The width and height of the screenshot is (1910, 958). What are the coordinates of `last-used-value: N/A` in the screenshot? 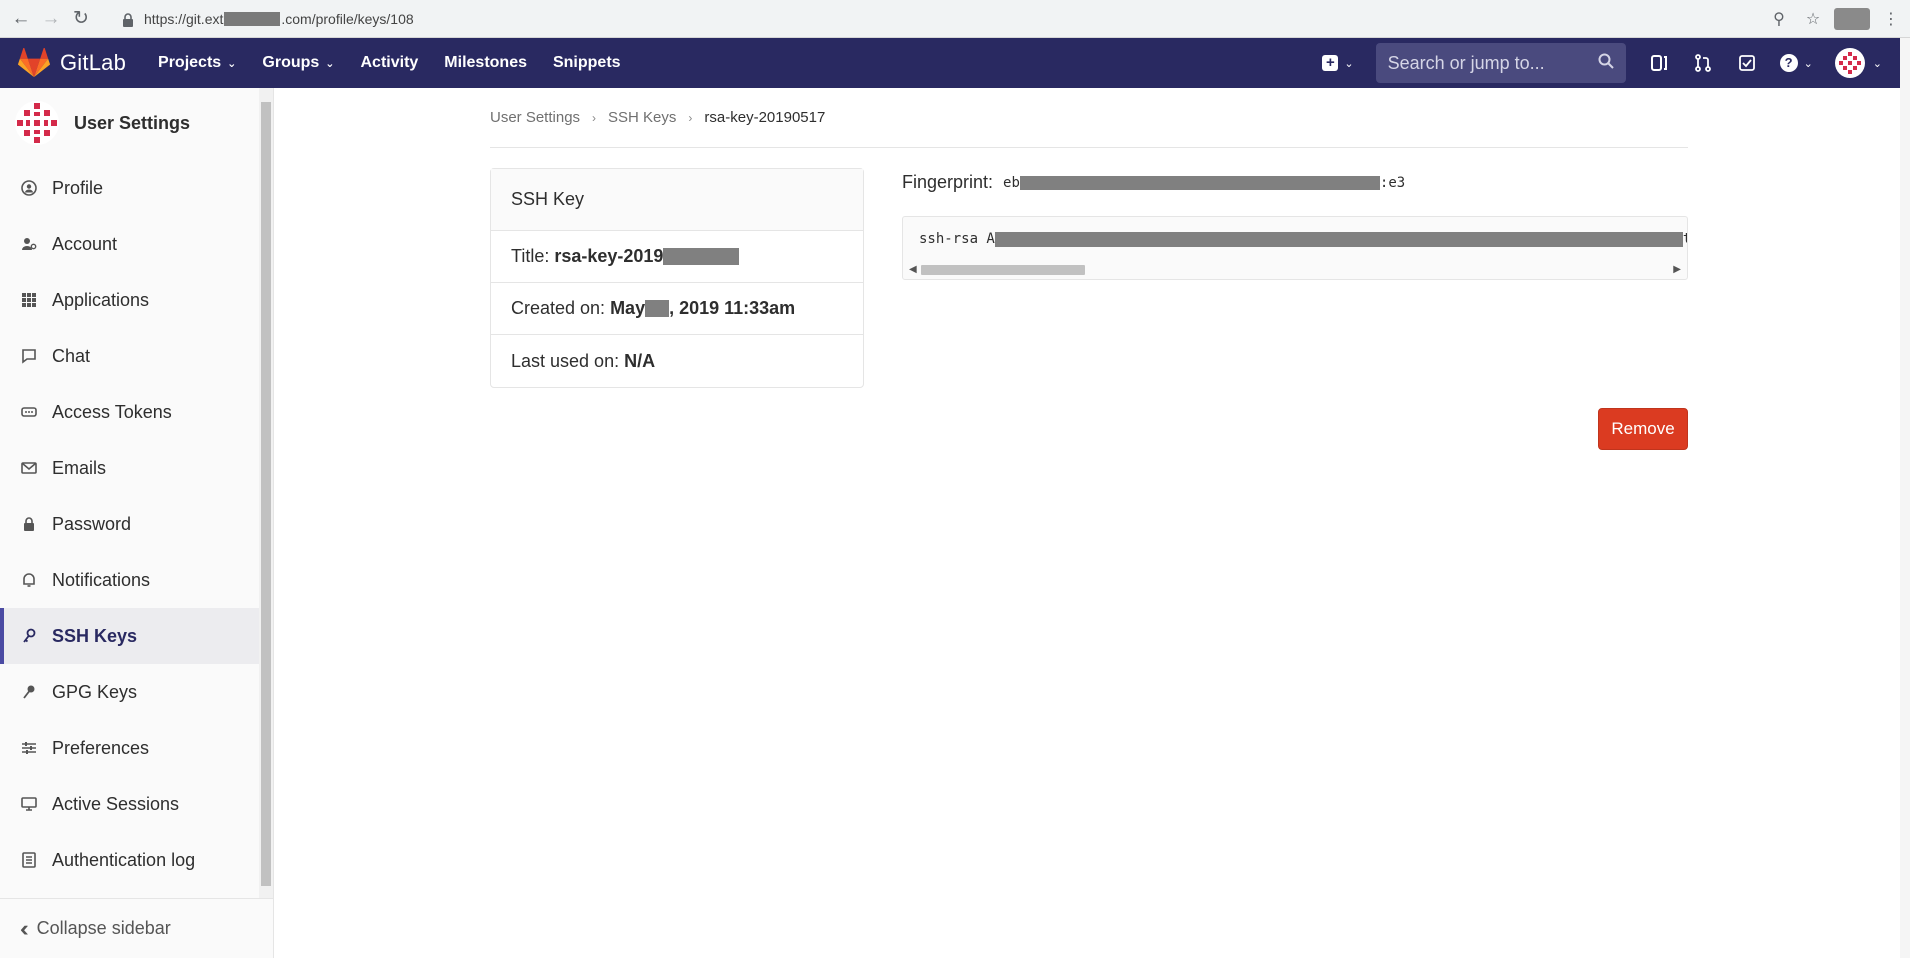 It's located at (640, 360).